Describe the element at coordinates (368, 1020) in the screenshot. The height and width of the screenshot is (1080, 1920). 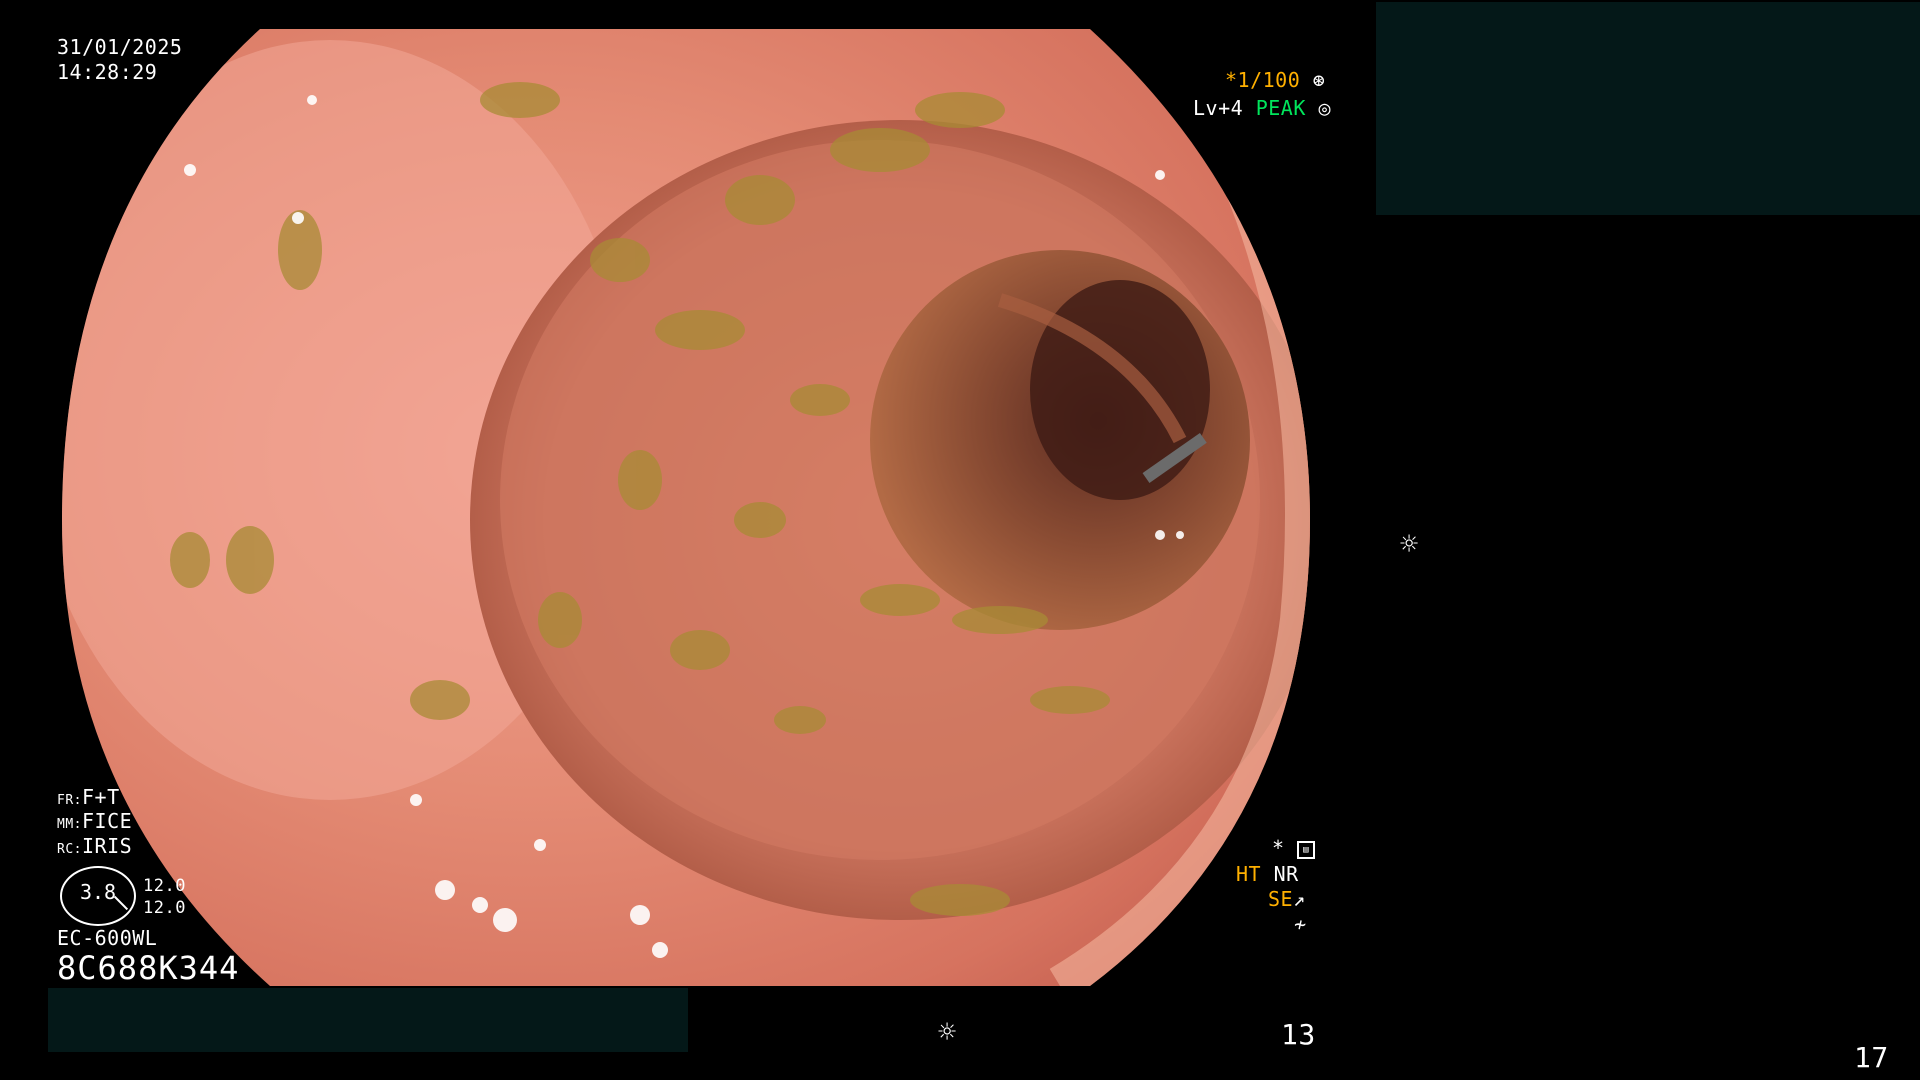
I see `redaction-block-bottom-left` at that location.